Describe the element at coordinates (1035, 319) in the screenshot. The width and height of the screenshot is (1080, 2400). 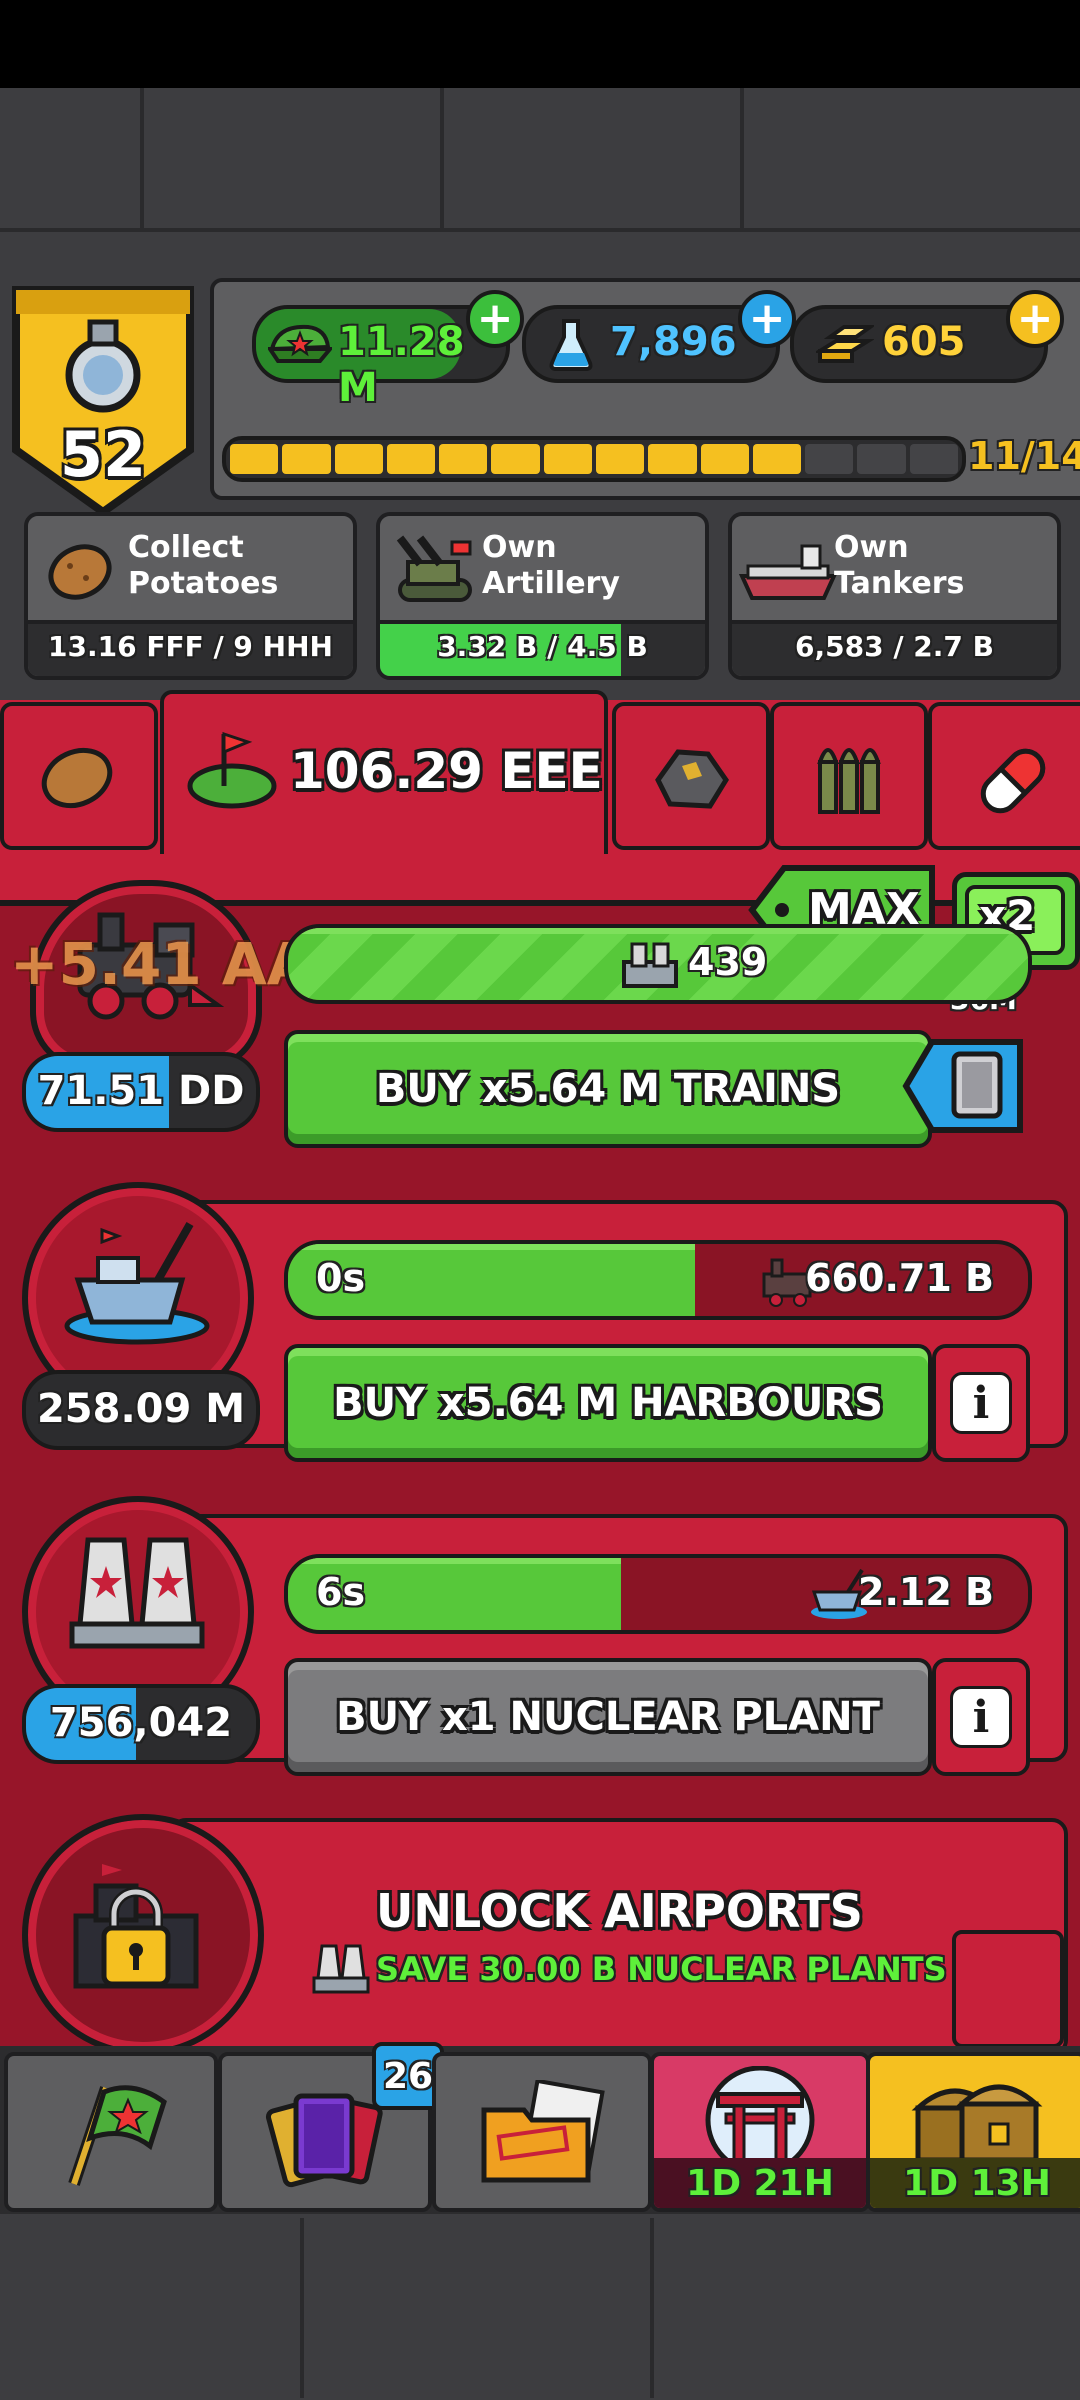
I see `add-gold-button: +` at that location.